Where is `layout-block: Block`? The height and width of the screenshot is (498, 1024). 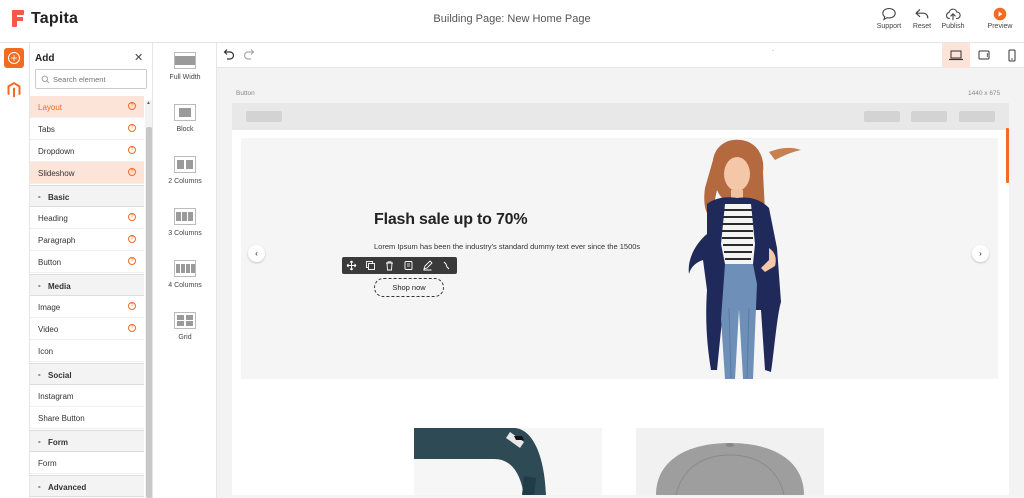
layout-block: Block is located at coordinates (185, 118).